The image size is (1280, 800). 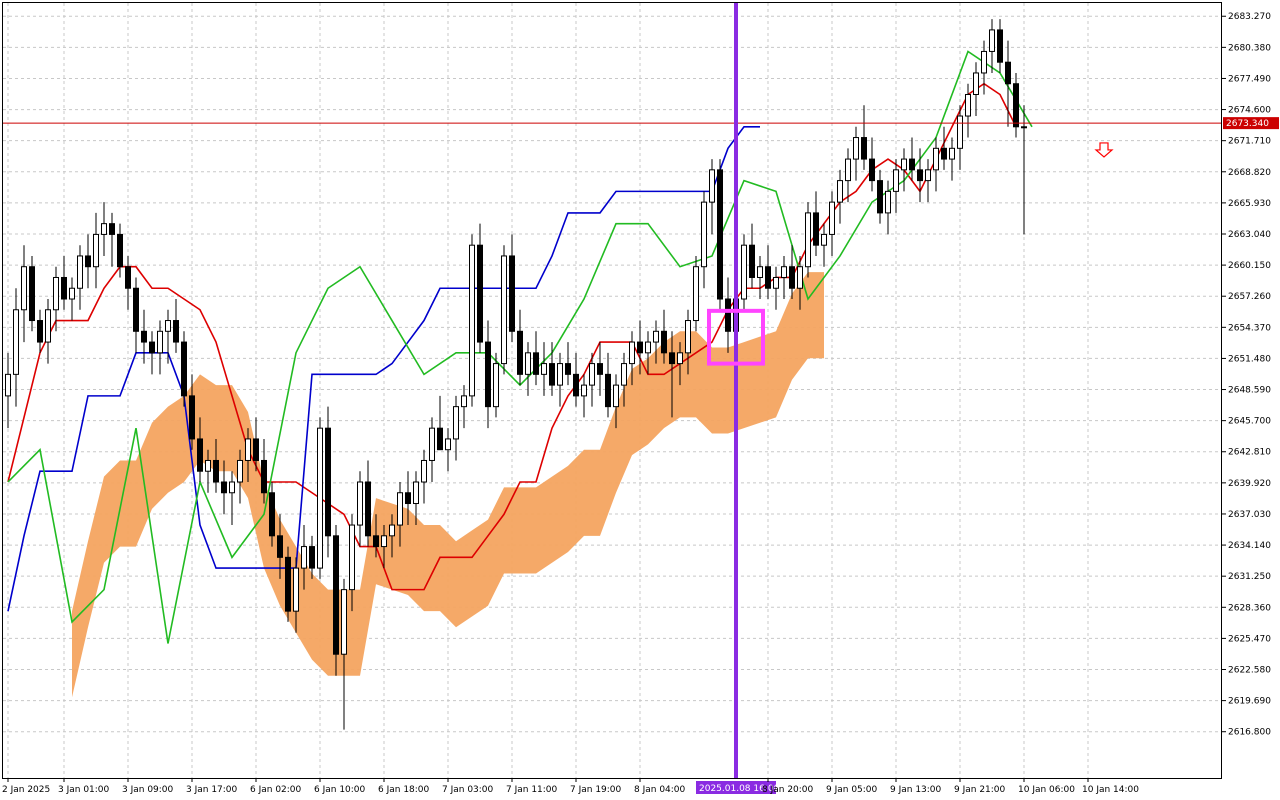 I want to click on y-tick-label: 2657.260, so click(x=1249, y=297).